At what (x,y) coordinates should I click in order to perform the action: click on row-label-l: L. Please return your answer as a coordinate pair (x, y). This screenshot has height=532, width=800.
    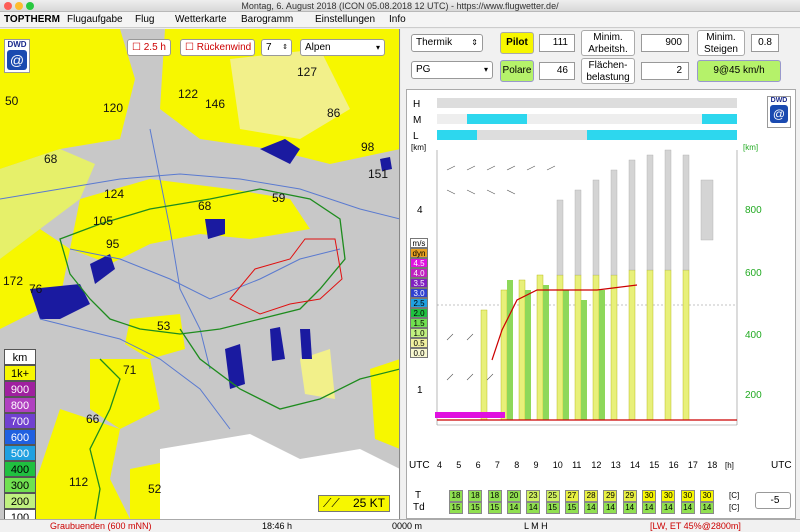
    Looking at the image, I should click on (416, 136).